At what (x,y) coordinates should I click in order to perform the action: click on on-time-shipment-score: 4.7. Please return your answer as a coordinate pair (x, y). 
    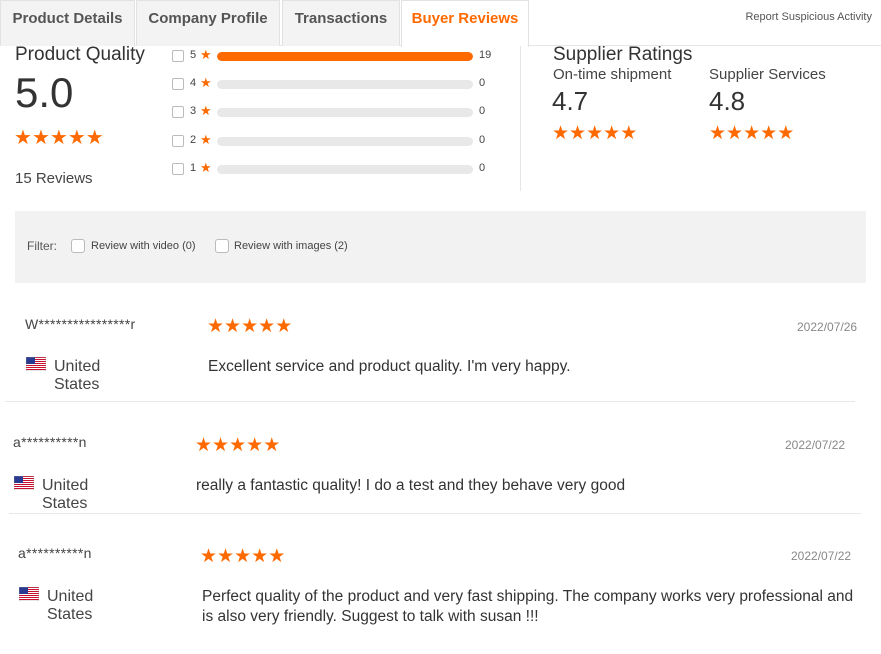
    Looking at the image, I should click on (570, 101).